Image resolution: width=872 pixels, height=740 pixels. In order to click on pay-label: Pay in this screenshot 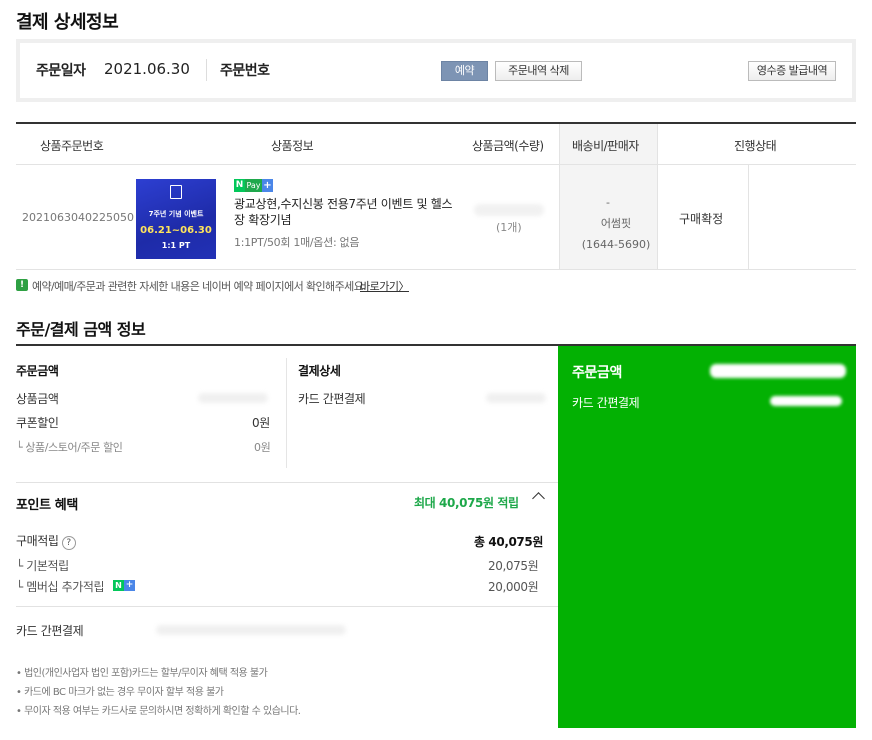, I will do `click(253, 185)`.